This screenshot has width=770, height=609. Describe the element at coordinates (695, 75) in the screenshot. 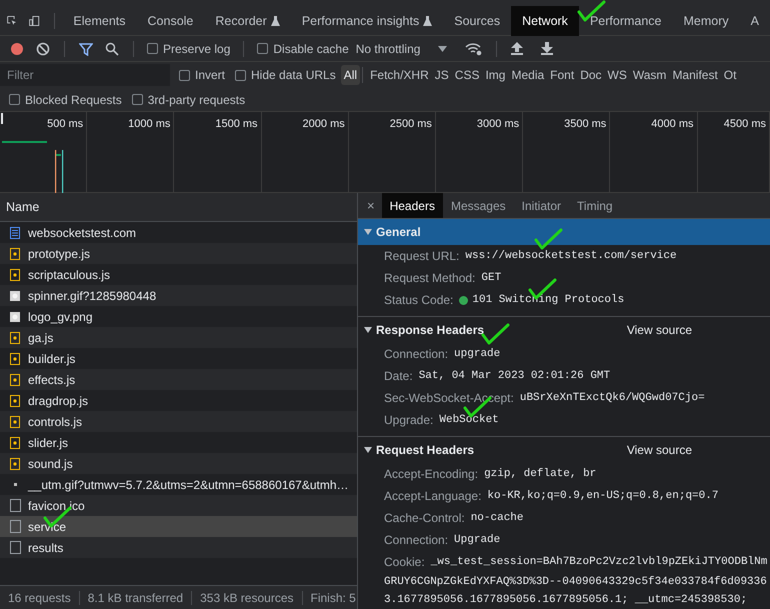

I see `type-filter-button: Manifest` at that location.